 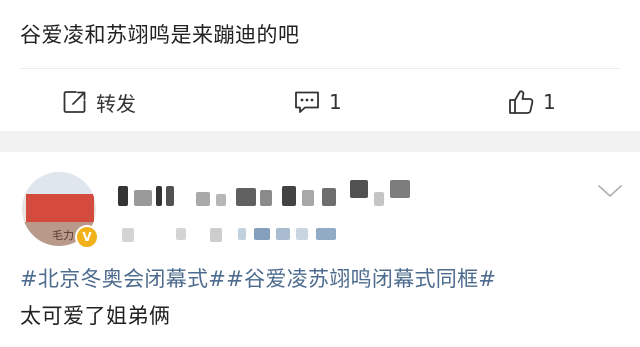 What do you see at coordinates (116, 103) in the screenshot?
I see `repost-label: 转发` at bounding box center [116, 103].